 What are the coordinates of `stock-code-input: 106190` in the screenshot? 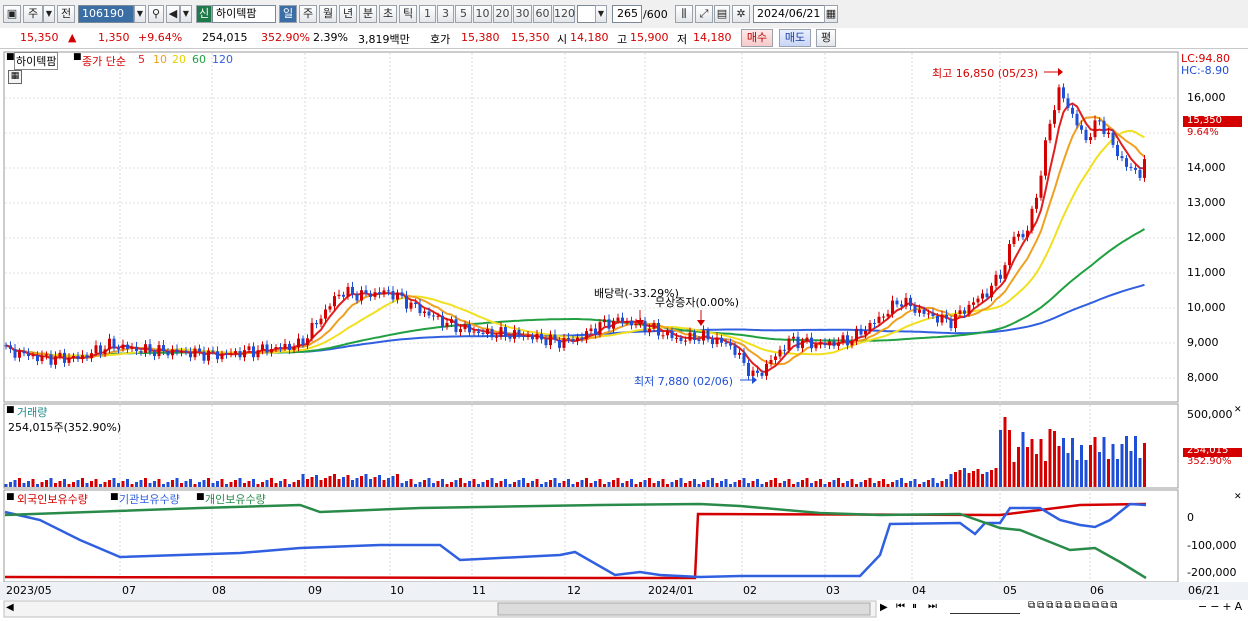 It's located at (106, 14).